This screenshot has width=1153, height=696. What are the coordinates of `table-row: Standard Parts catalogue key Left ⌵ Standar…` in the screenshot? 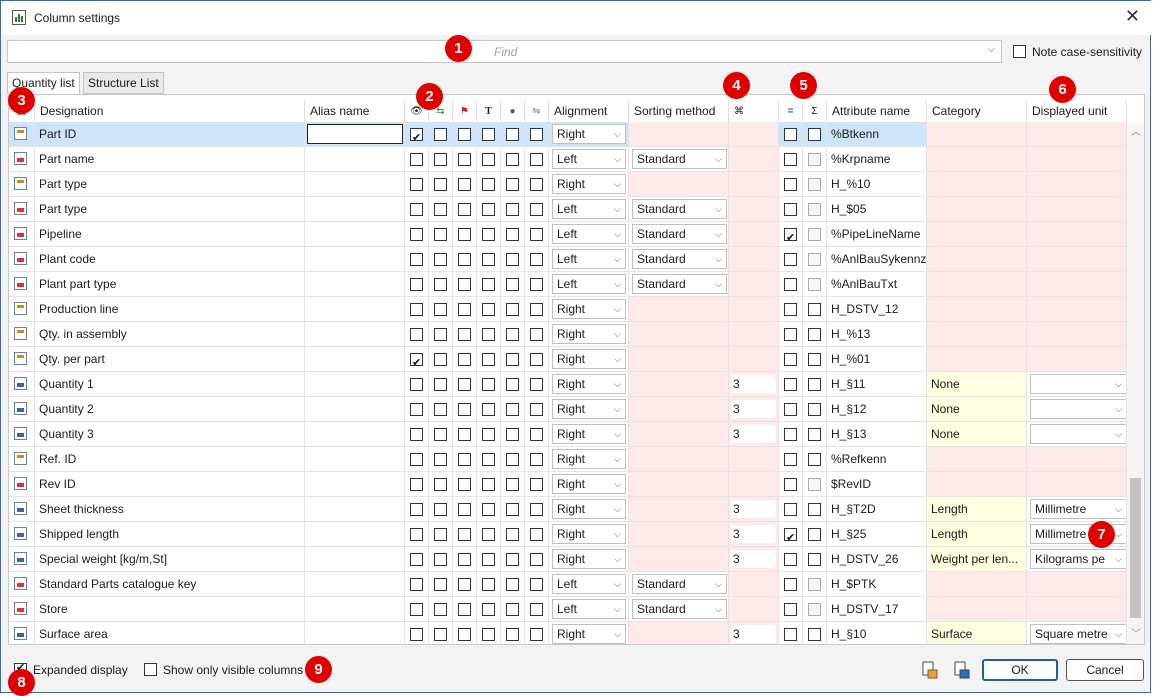 It's located at (568, 584).